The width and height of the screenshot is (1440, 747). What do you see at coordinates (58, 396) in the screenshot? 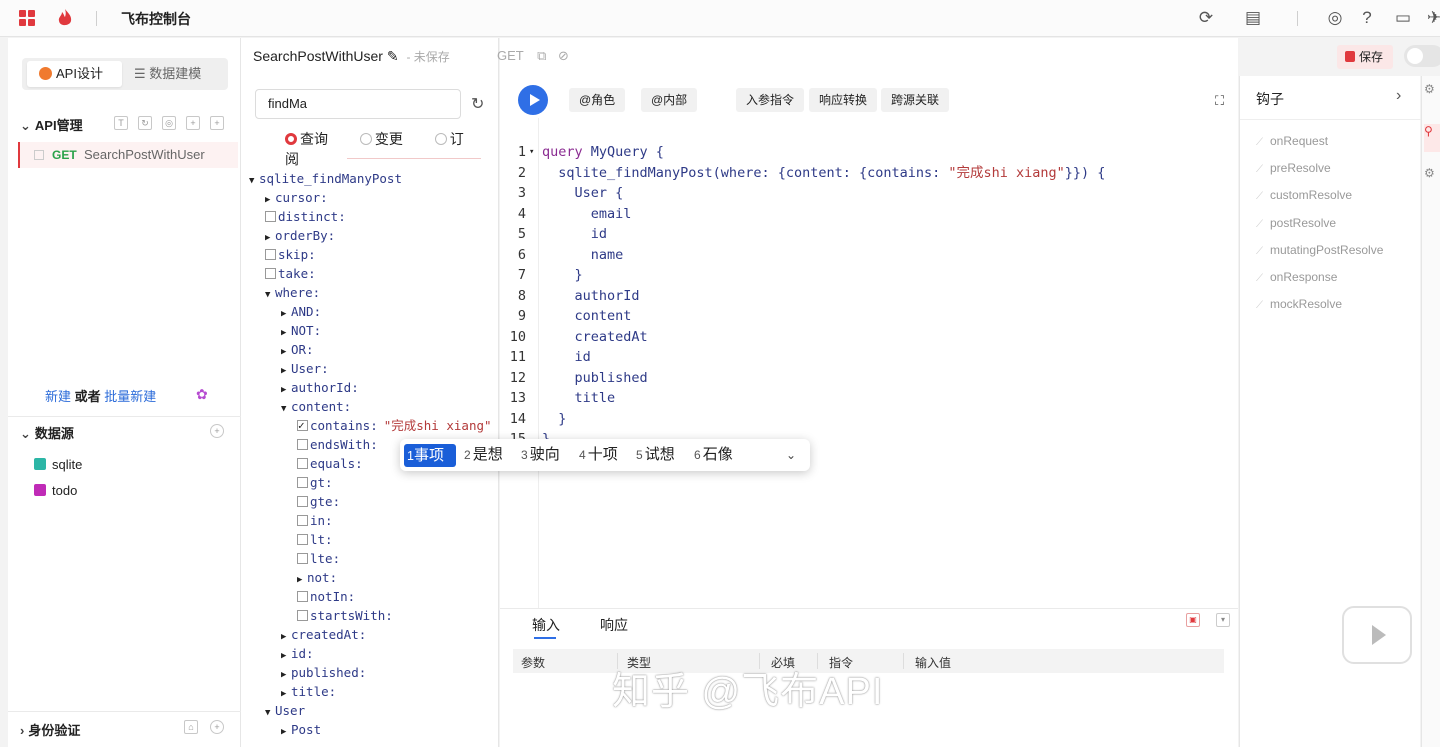
I see `new-link: 新建` at bounding box center [58, 396].